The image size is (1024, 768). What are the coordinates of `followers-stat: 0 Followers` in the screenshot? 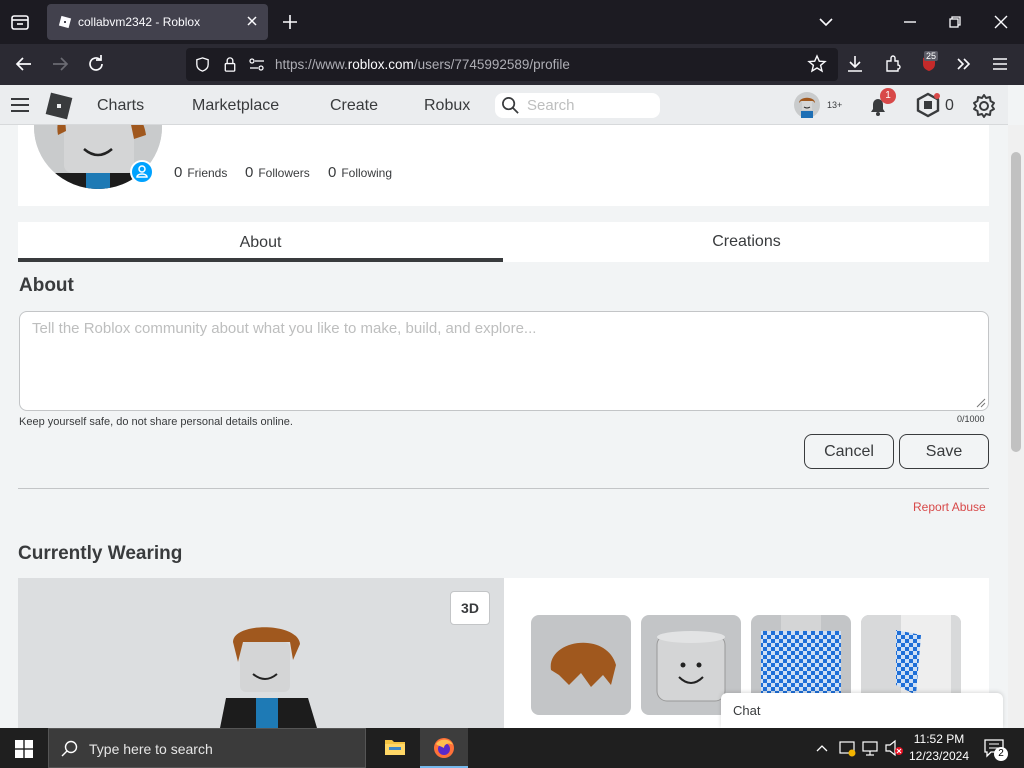 It's located at (277, 172).